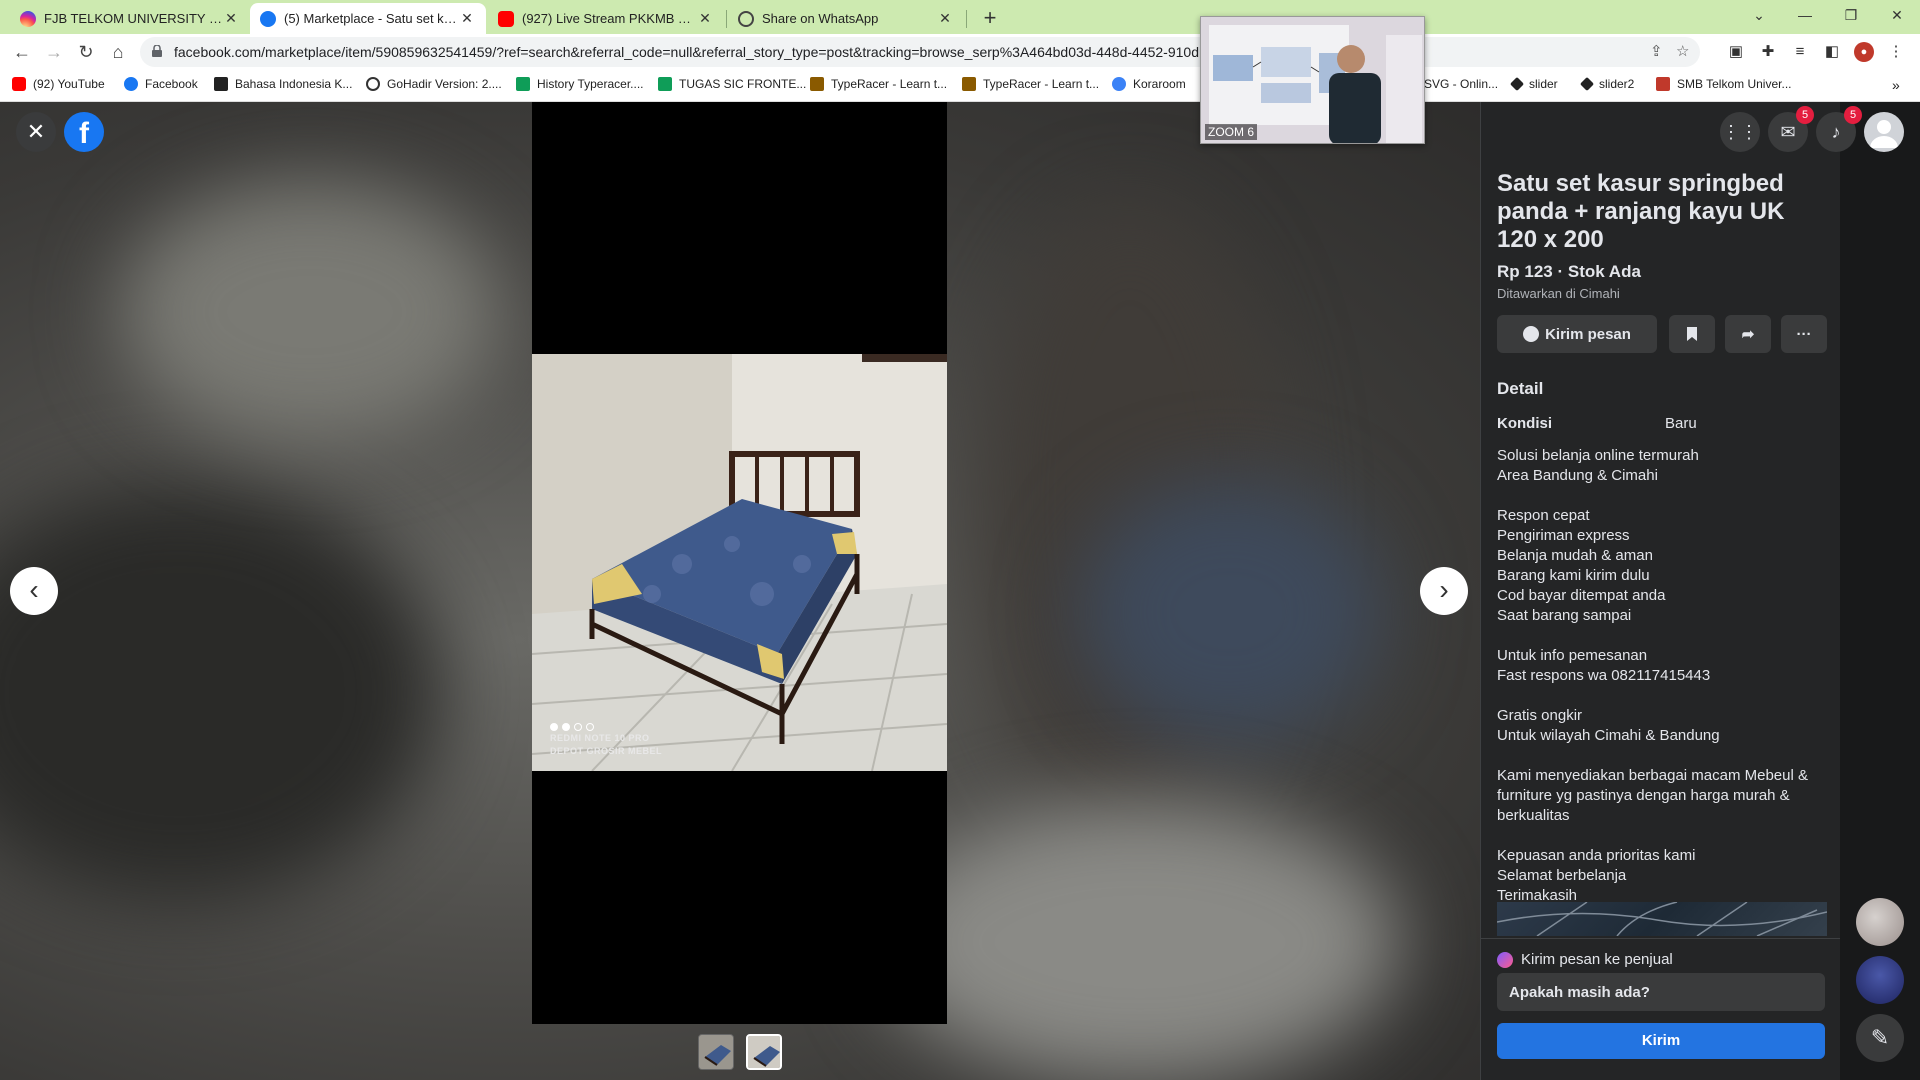  Describe the element at coordinates (36, 132) in the screenshot. I see `close-viewer-button: ✕` at that location.